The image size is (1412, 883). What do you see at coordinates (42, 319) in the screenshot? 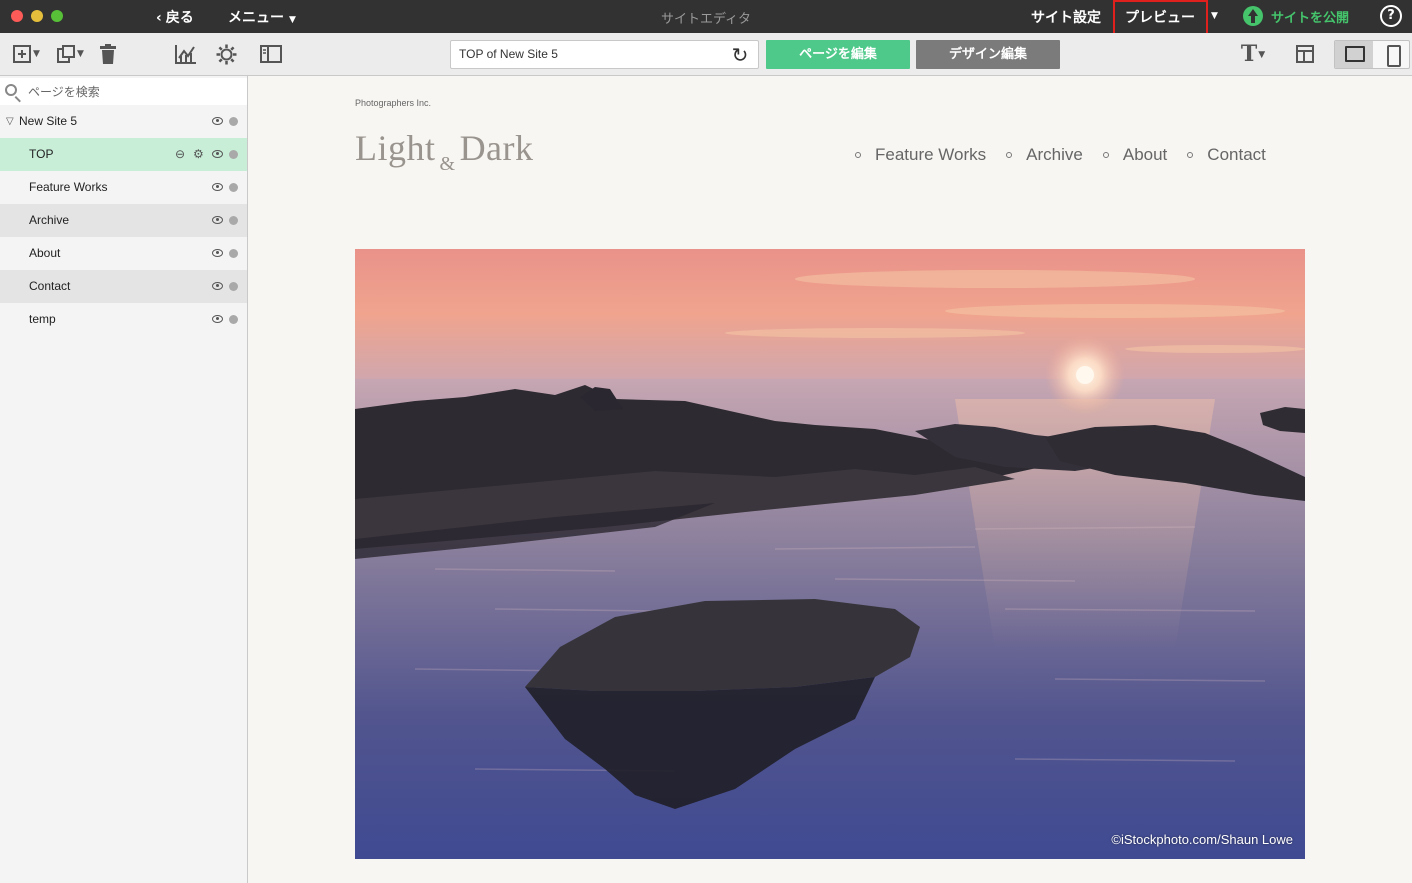
I see `page-item-label: temp` at bounding box center [42, 319].